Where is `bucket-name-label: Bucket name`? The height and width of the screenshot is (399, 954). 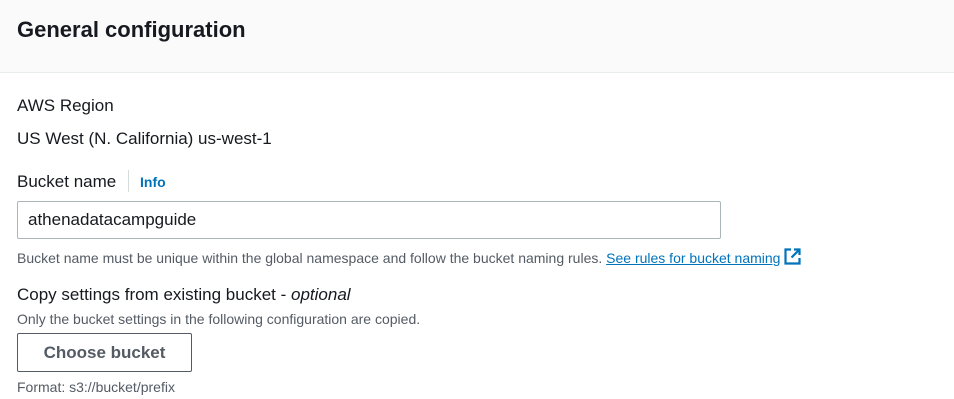 bucket-name-label: Bucket name is located at coordinates (67, 181).